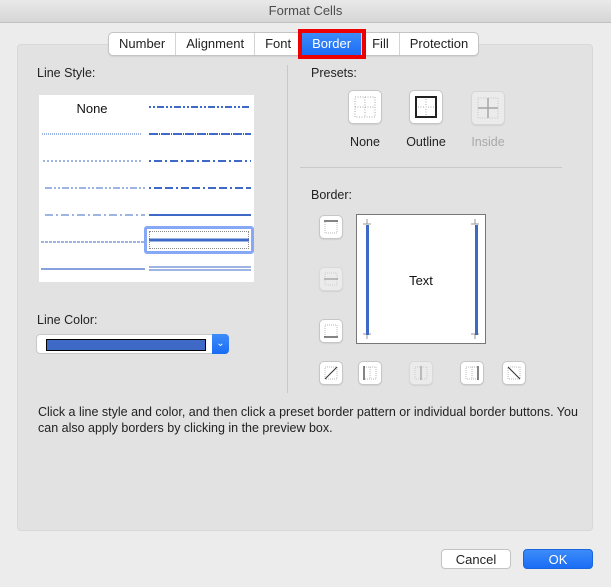 This screenshot has height=587, width=611. Describe the element at coordinates (334, 73) in the screenshot. I see `presets-label: Presets:` at that location.